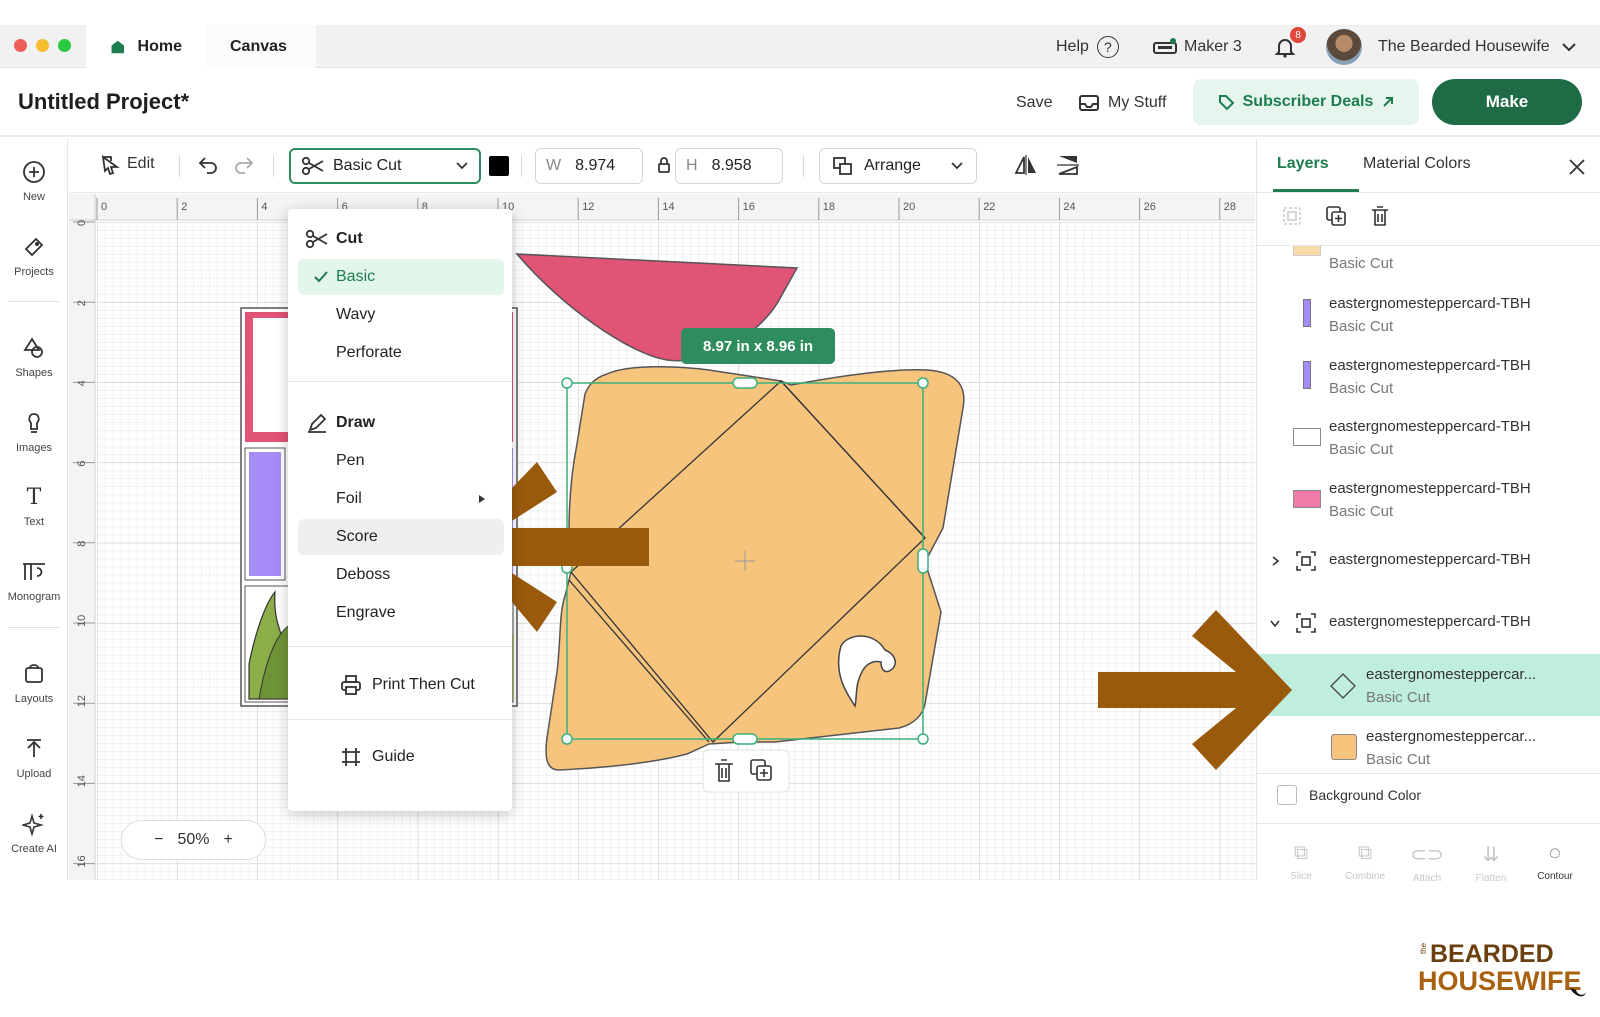 The width and height of the screenshot is (1600, 1017). What do you see at coordinates (1306, 102) in the screenshot?
I see `subscriber-deals-button: Subscriber Deals` at bounding box center [1306, 102].